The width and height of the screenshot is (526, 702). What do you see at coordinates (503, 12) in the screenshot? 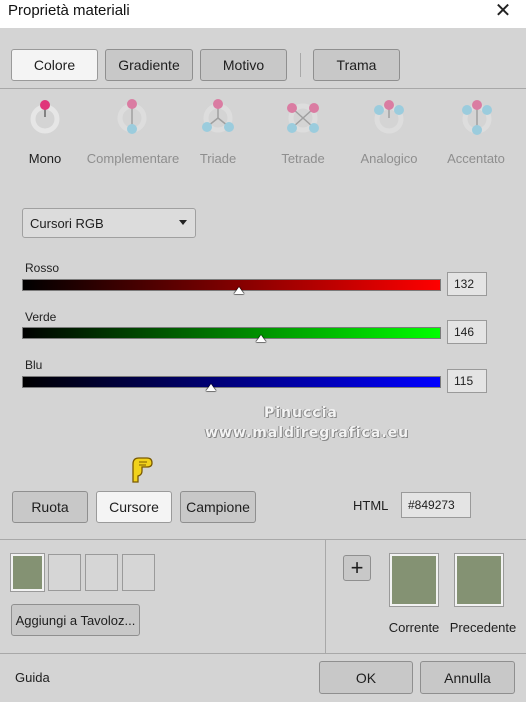
I see `close-icon: ✕` at bounding box center [503, 12].